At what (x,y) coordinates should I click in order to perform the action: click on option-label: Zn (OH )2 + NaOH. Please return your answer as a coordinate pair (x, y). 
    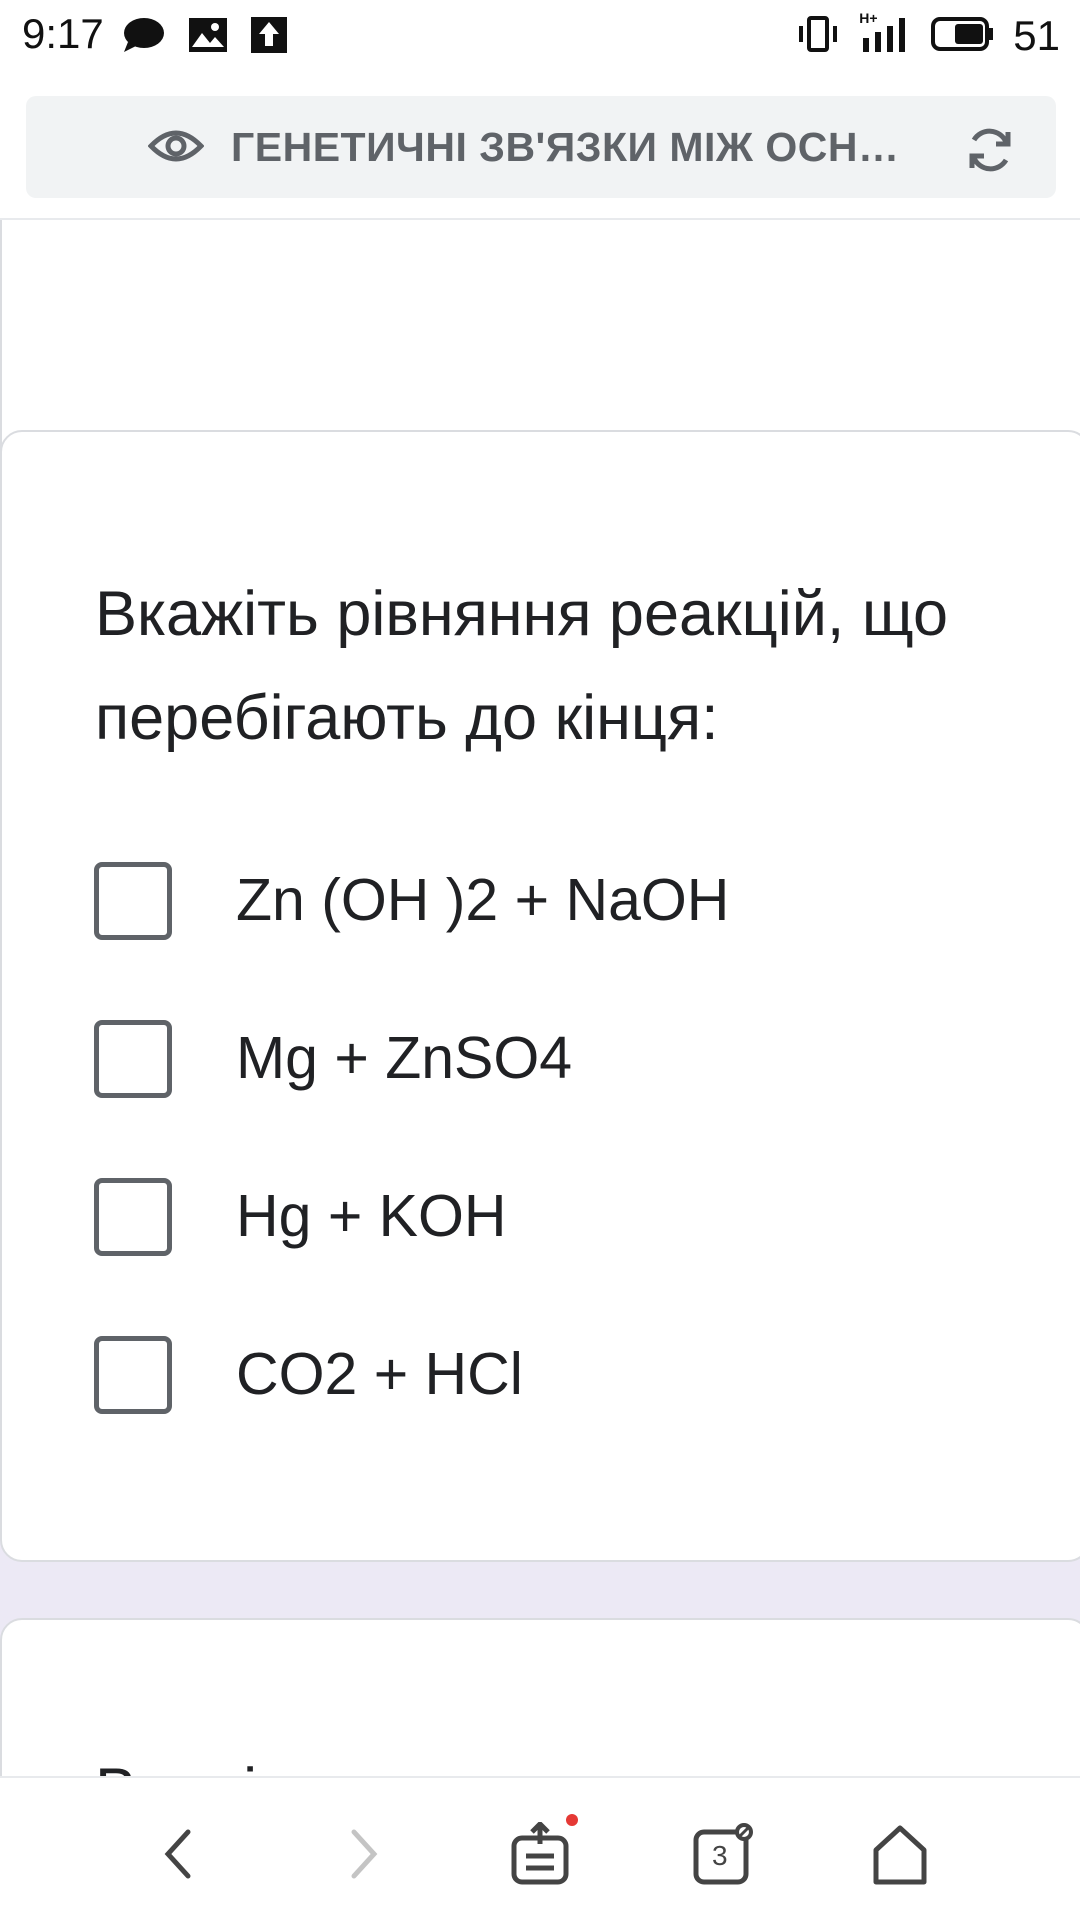
    Looking at the image, I should click on (483, 900).